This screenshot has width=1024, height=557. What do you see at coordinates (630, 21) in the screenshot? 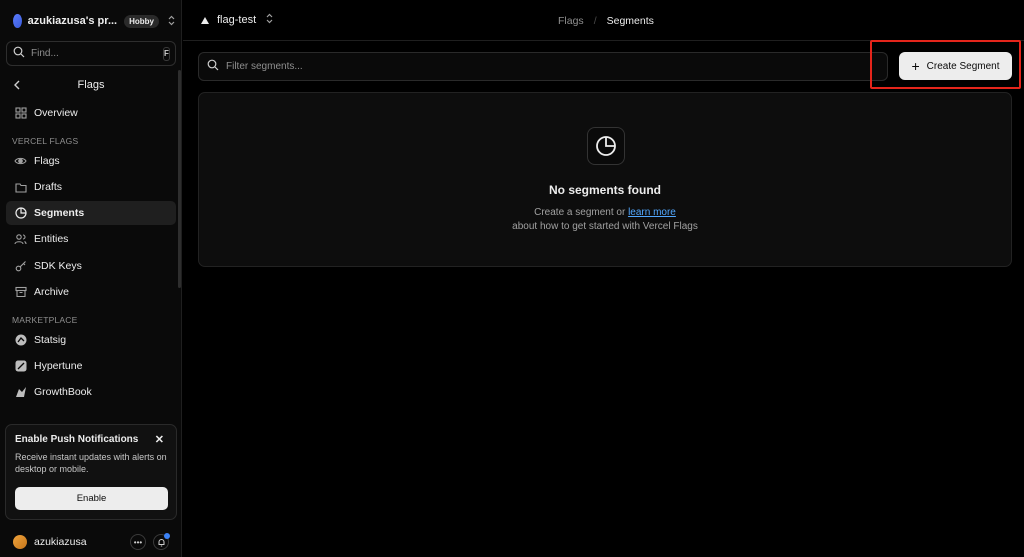
I see `breadcrumb-segments: Segments` at bounding box center [630, 21].